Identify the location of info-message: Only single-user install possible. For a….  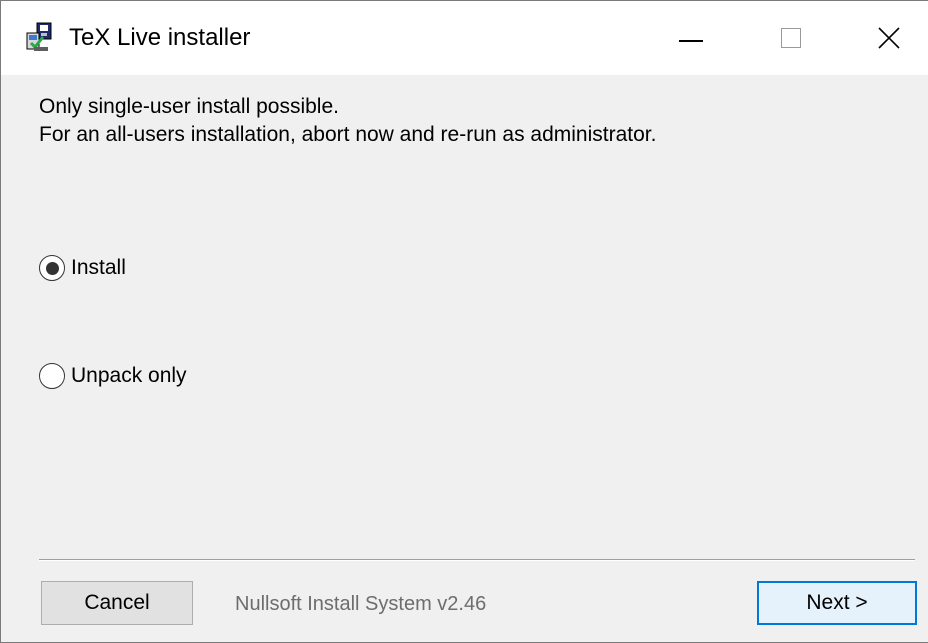
(347, 121).